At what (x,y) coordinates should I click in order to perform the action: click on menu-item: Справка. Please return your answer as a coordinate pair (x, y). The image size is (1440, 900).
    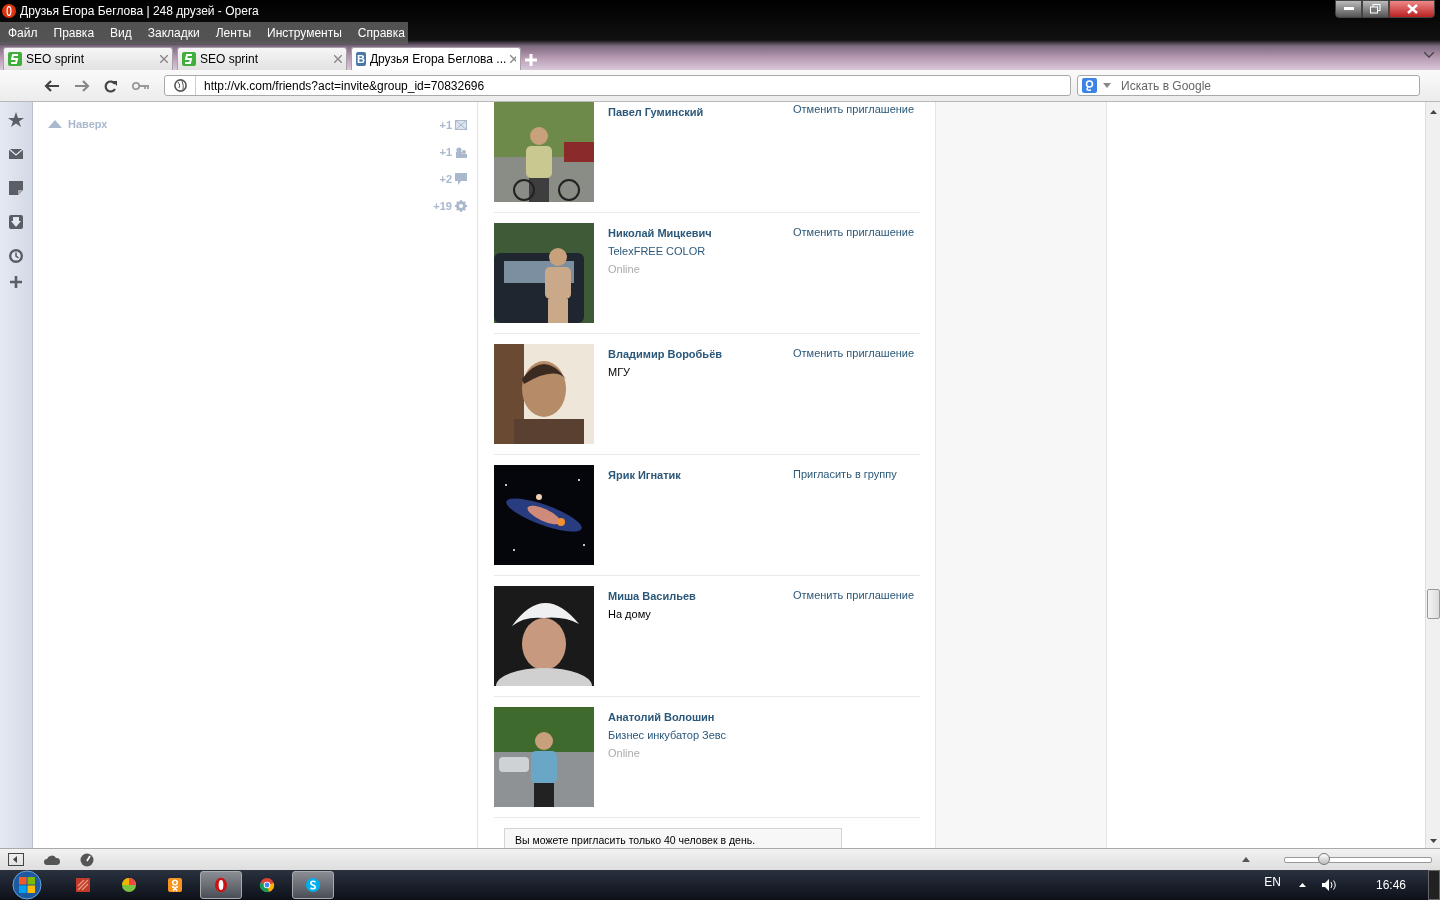
    Looking at the image, I should click on (381, 33).